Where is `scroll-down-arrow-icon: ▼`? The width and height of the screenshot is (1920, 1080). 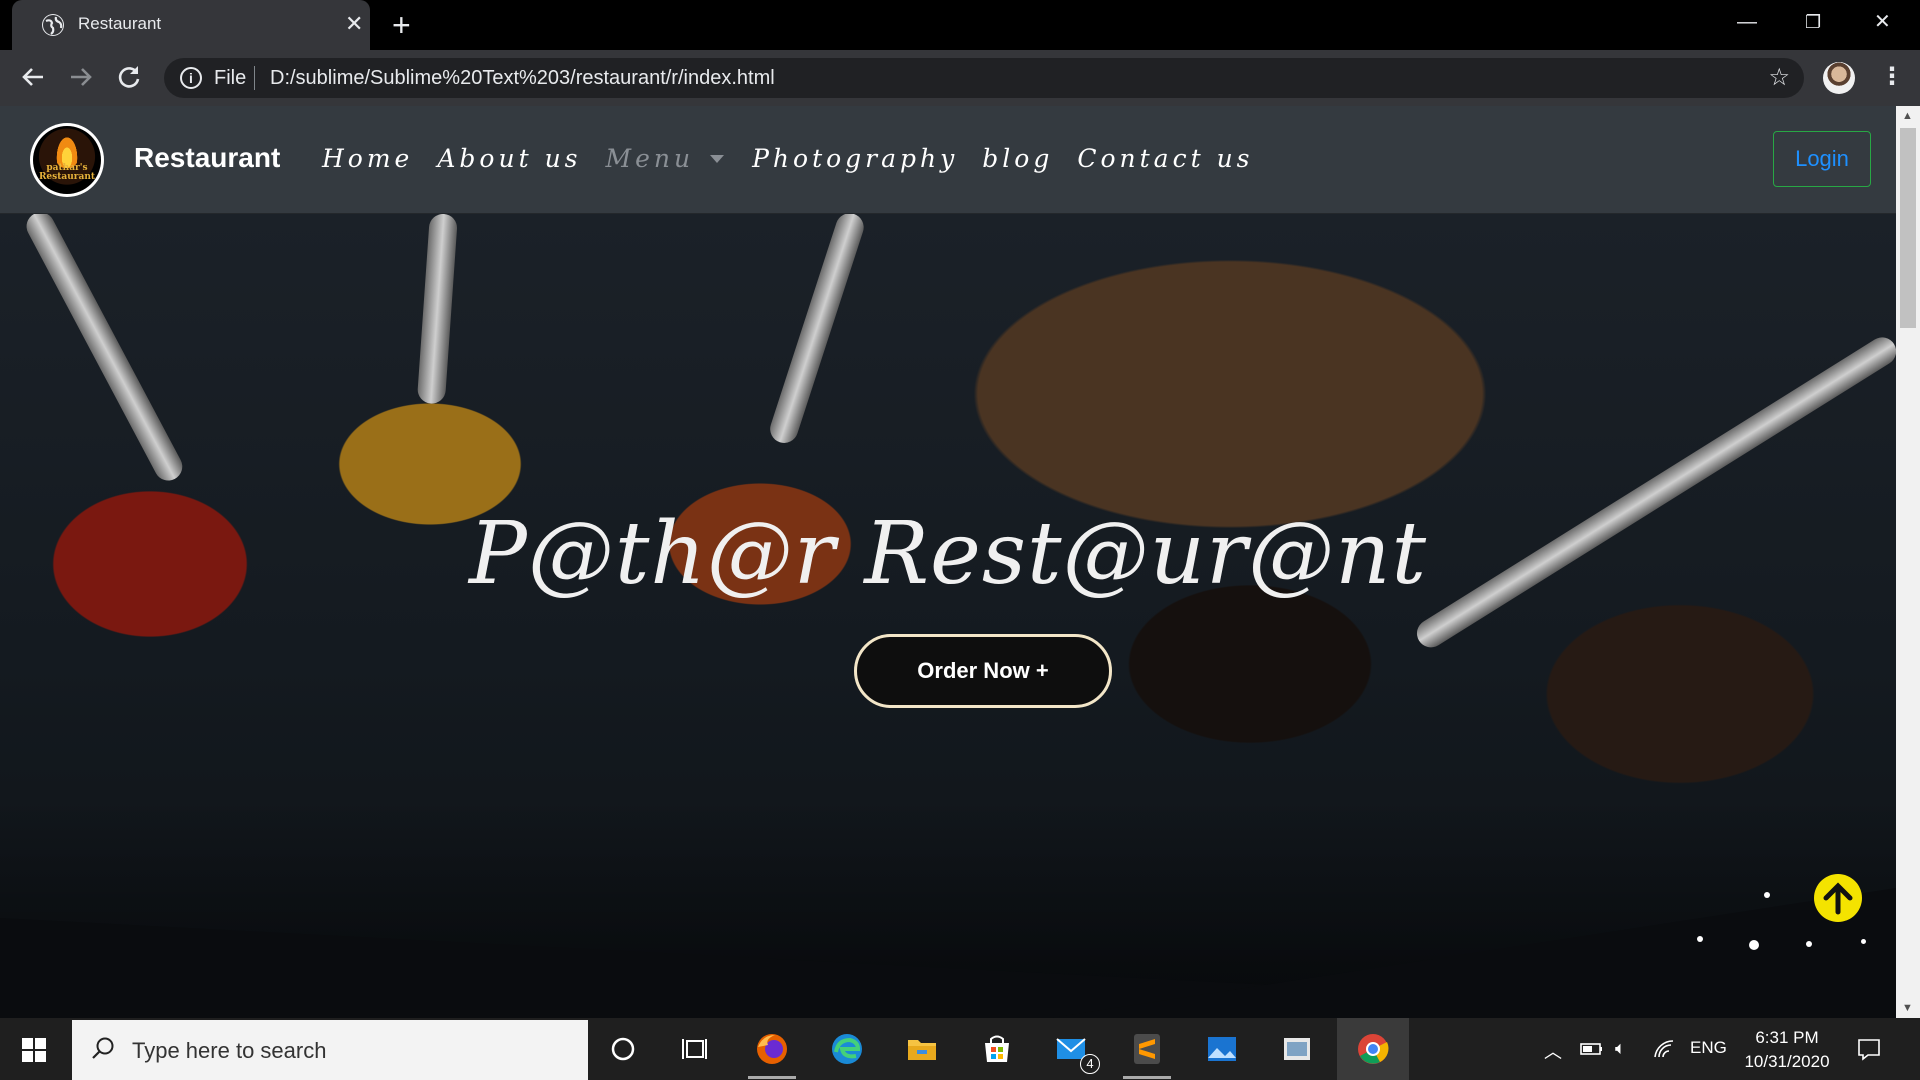
scroll-down-arrow-icon: ▼ is located at coordinates (1907, 1008).